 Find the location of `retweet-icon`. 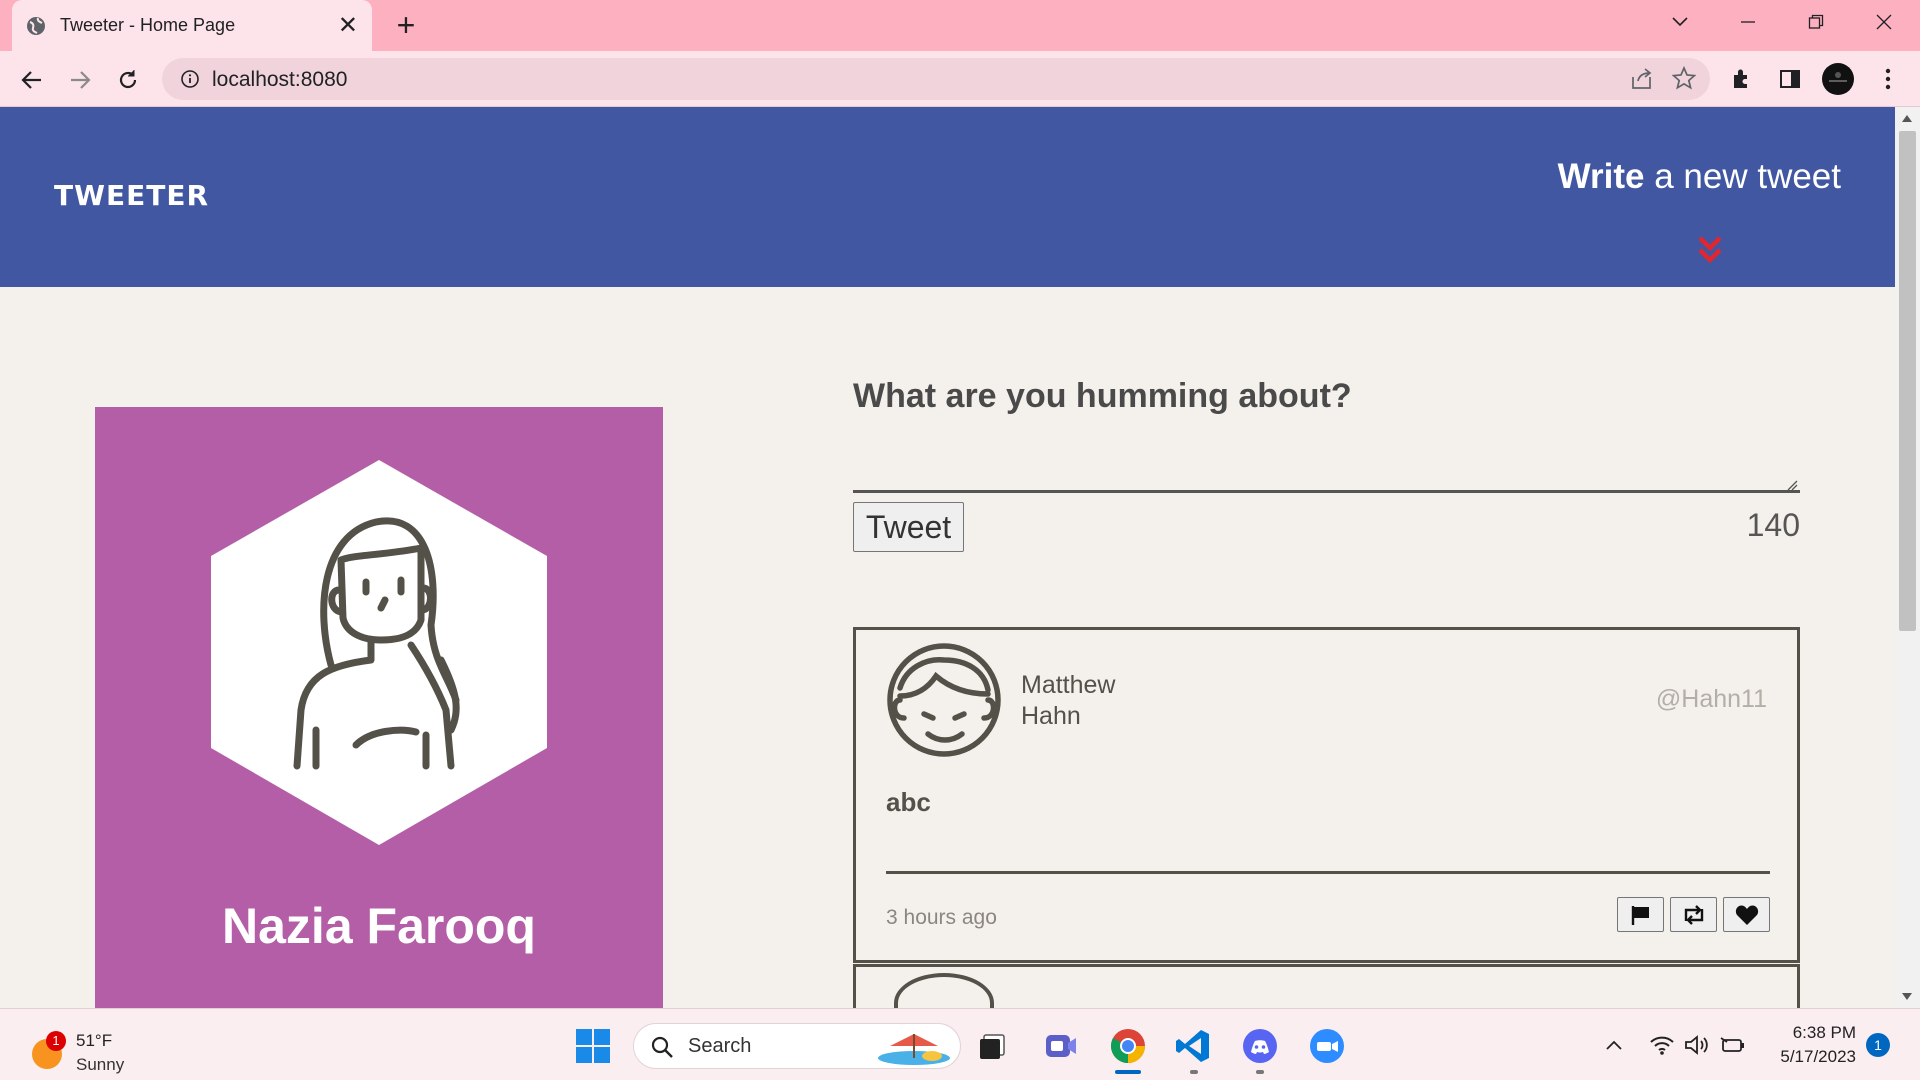

retweet-icon is located at coordinates (1693, 914).